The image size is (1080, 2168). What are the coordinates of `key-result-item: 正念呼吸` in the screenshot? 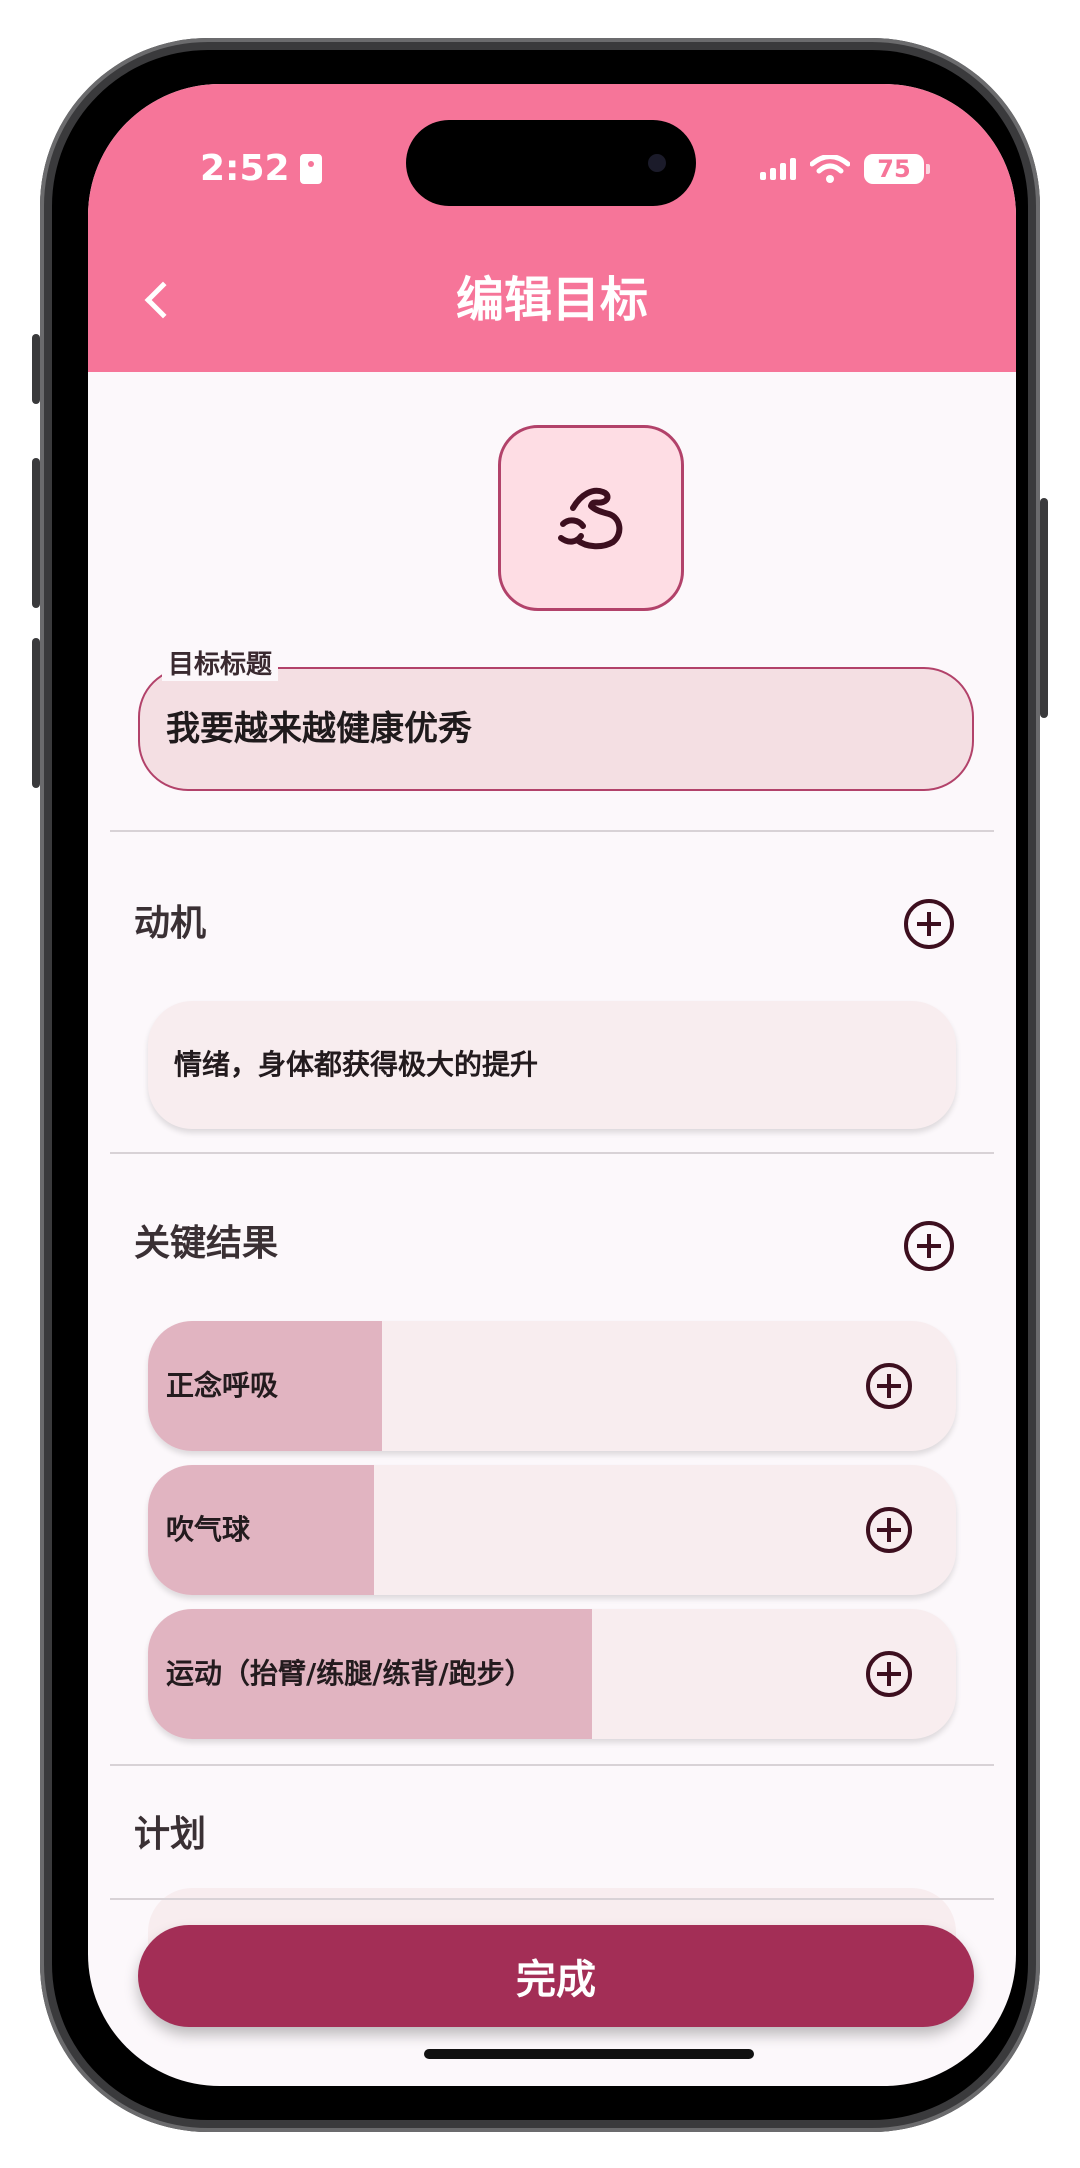 It's located at (552, 1386).